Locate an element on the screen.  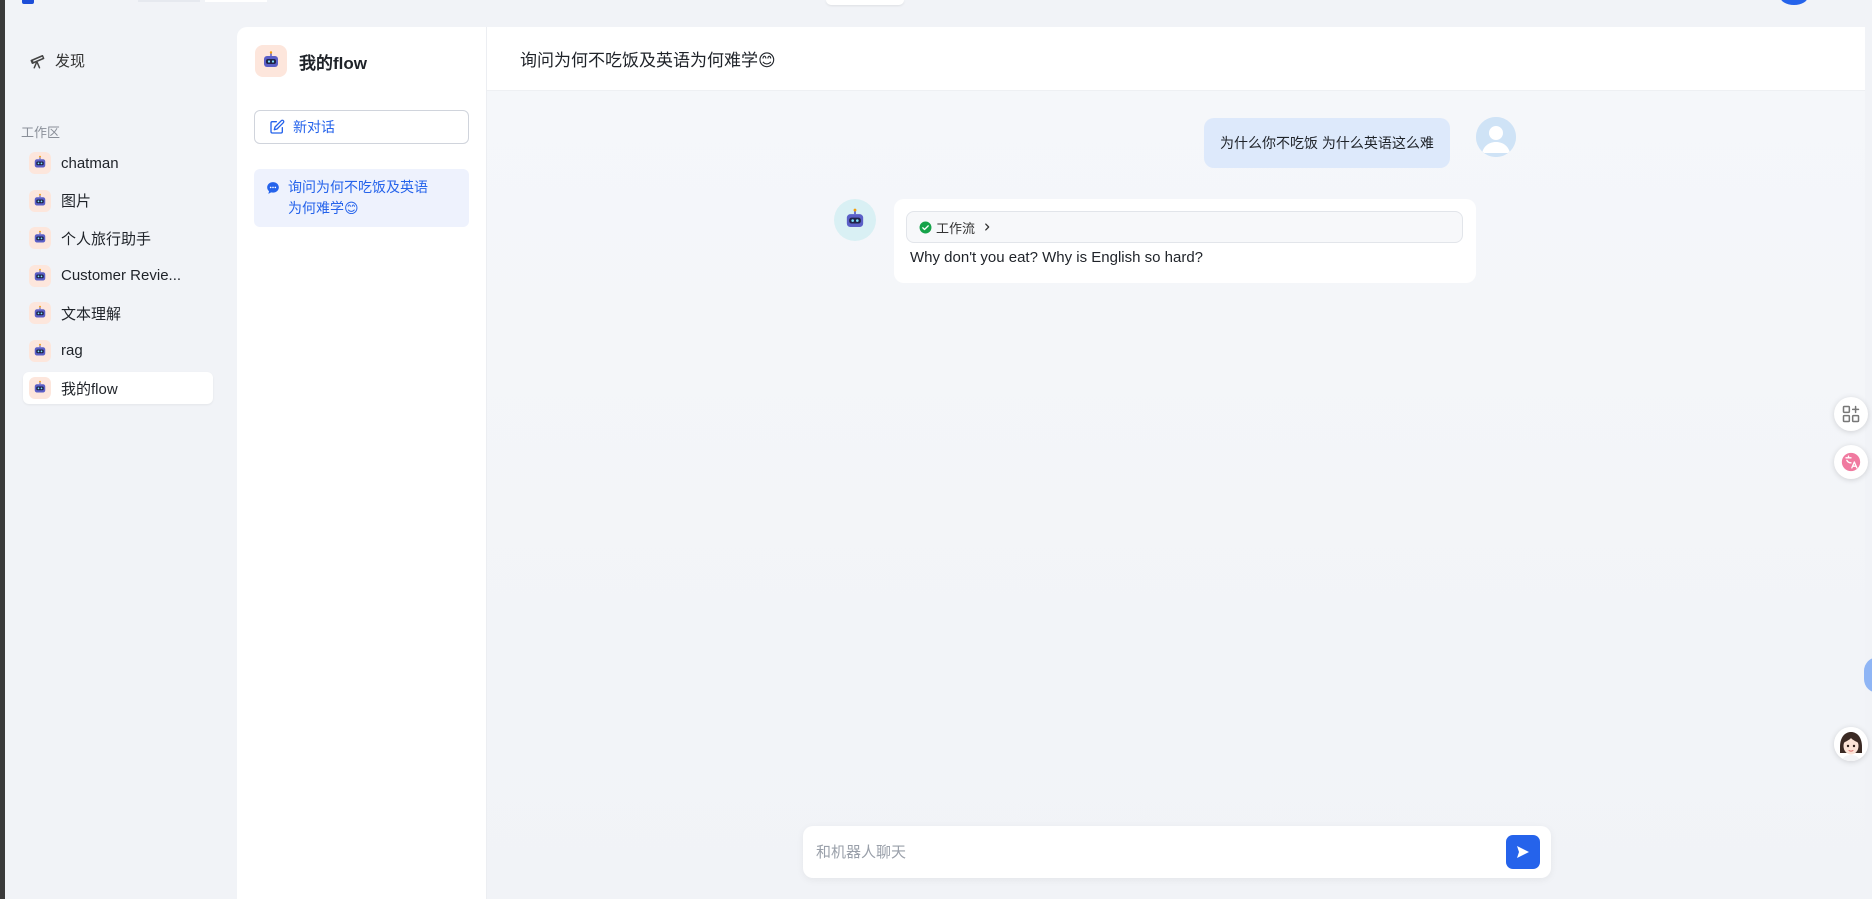
app-item-rag: rag is located at coordinates (118, 351).